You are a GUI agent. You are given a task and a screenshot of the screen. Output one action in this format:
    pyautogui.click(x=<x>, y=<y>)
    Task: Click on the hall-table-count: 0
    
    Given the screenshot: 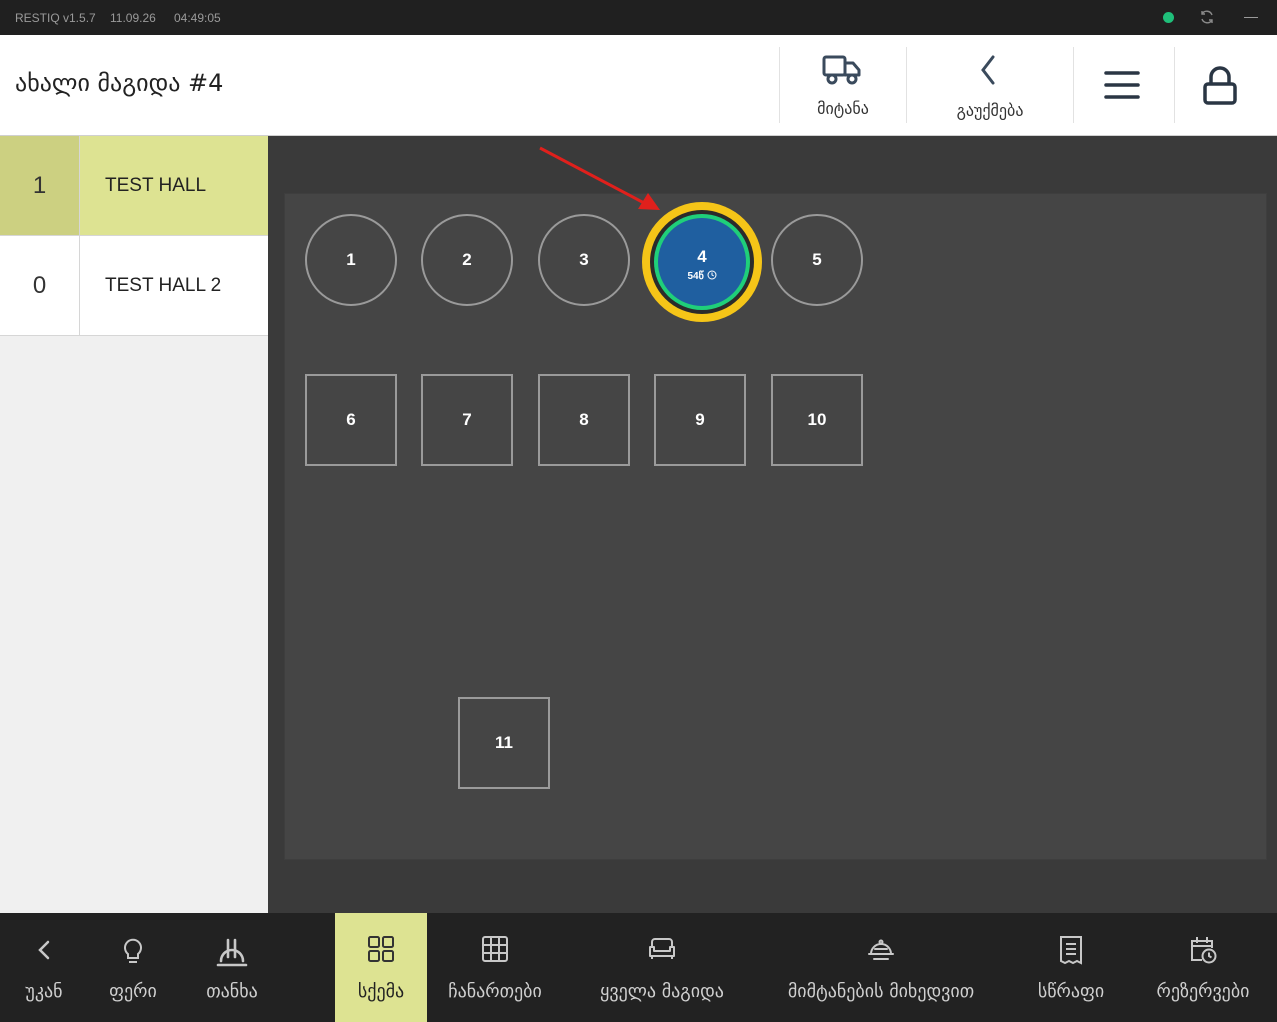 What is the action you would take?
    pyautogui.click(x=40, y=285)
    